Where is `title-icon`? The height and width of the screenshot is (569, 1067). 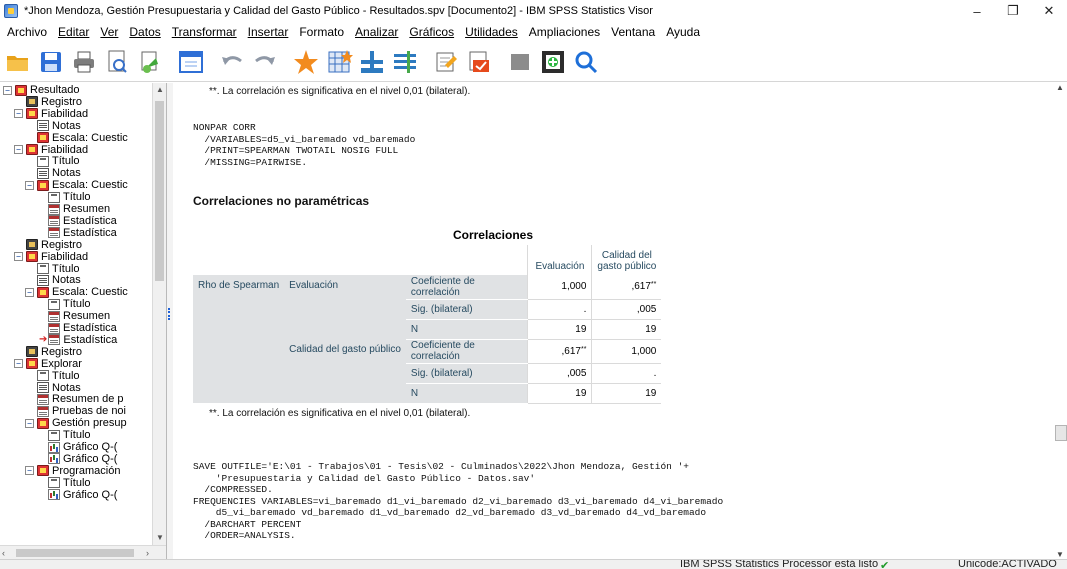 title-icon is located at coordinates (43, 161).